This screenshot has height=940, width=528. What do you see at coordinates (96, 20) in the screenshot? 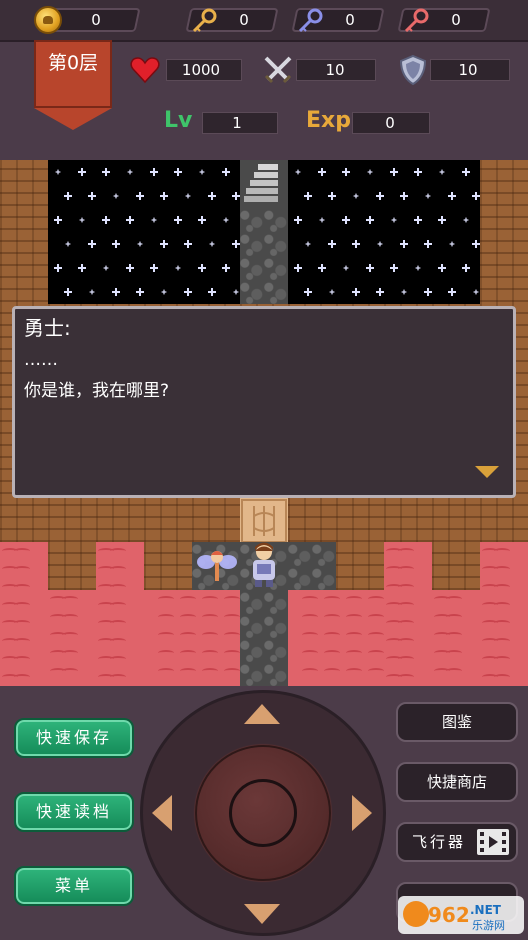
I see `gold-value: 0` at bounding box center [96, 20].